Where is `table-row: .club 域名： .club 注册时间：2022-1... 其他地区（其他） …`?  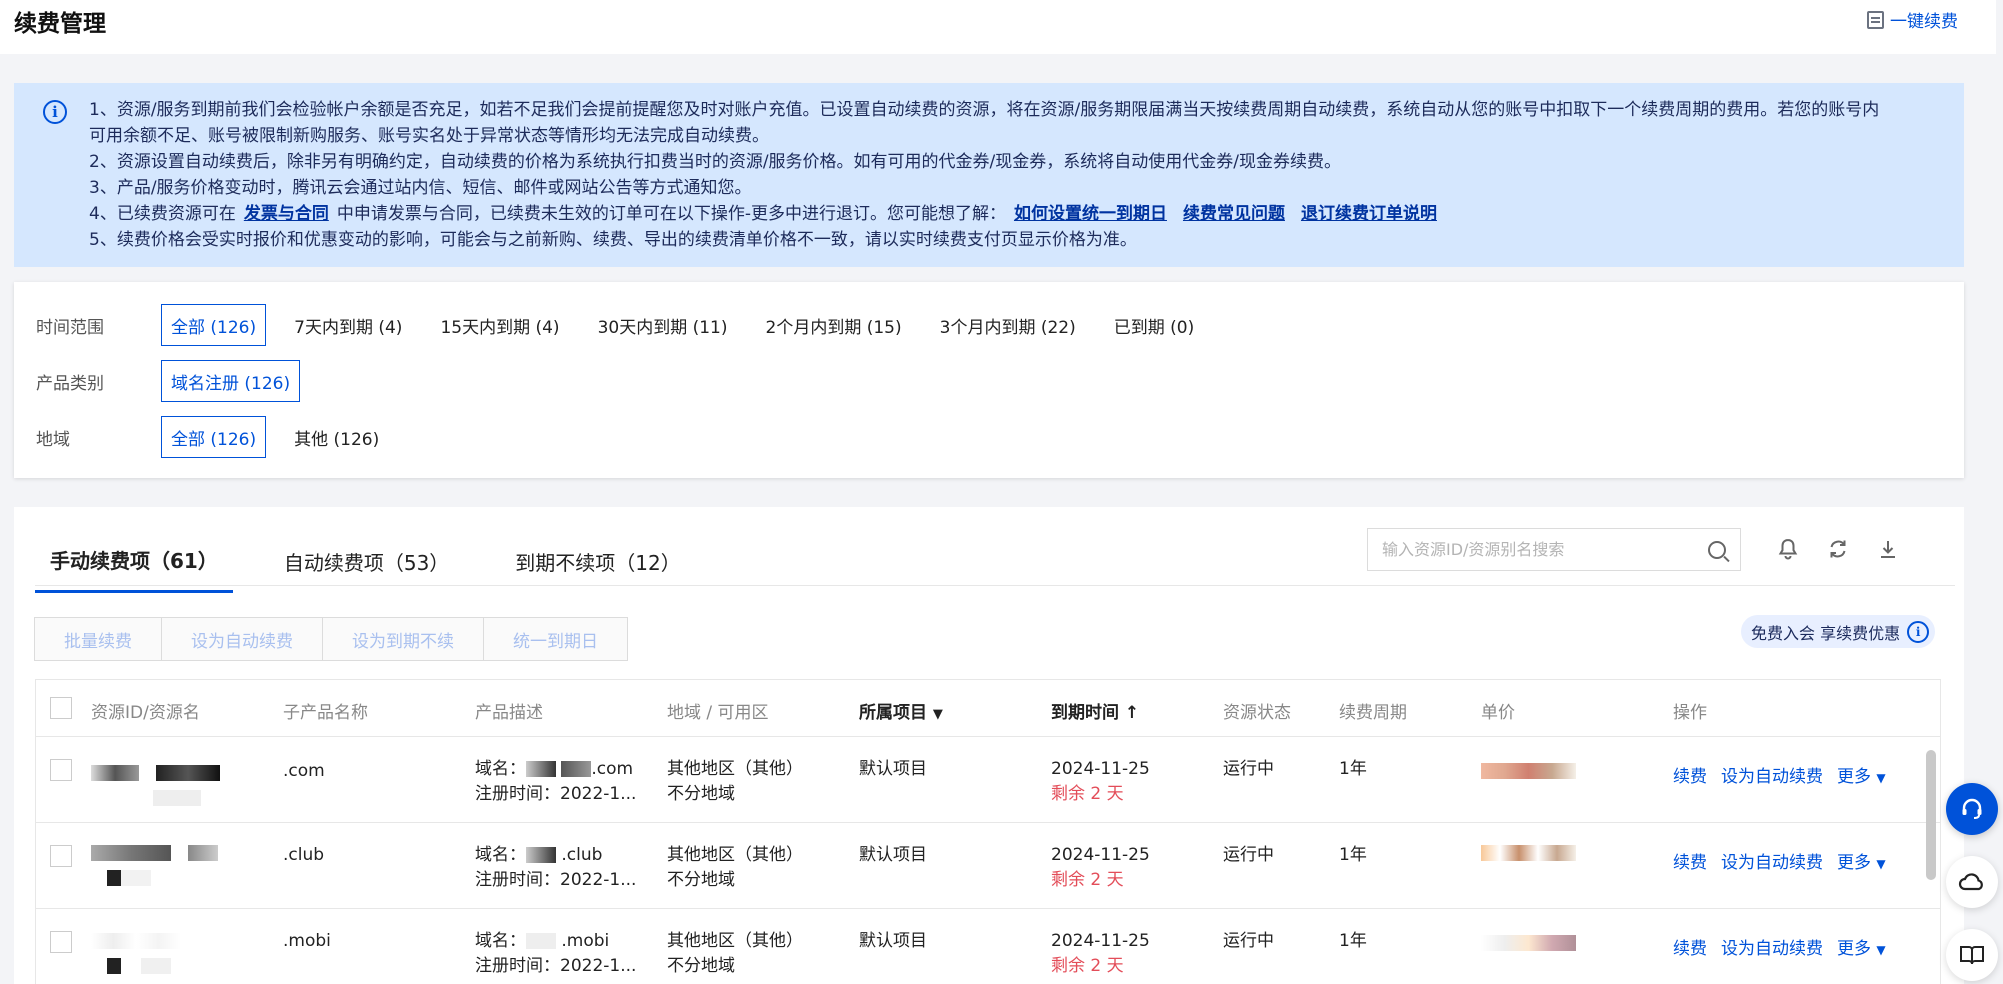
table-row: .club 域名： .club 注册时间：2022-1... 其他地区（其他） … is located at coordinates (988, 866).